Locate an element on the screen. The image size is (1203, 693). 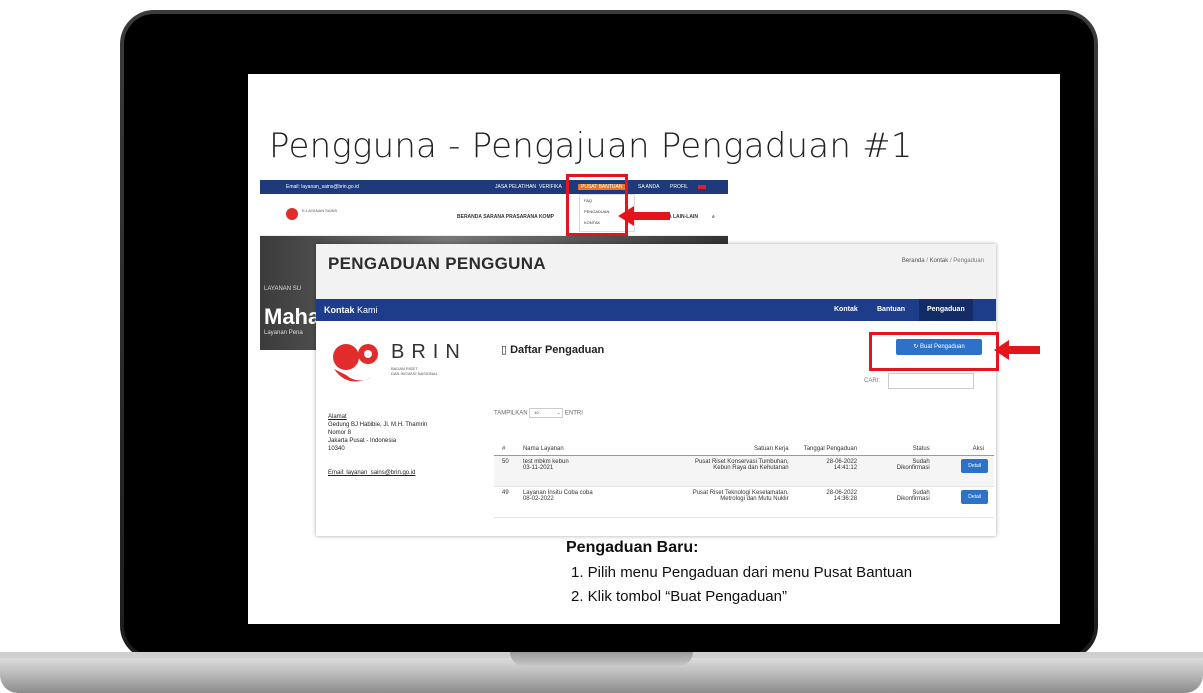
slide-title: Pengguna - Pengajuan Pengaduan #1 is located at coordinates (591, 146).